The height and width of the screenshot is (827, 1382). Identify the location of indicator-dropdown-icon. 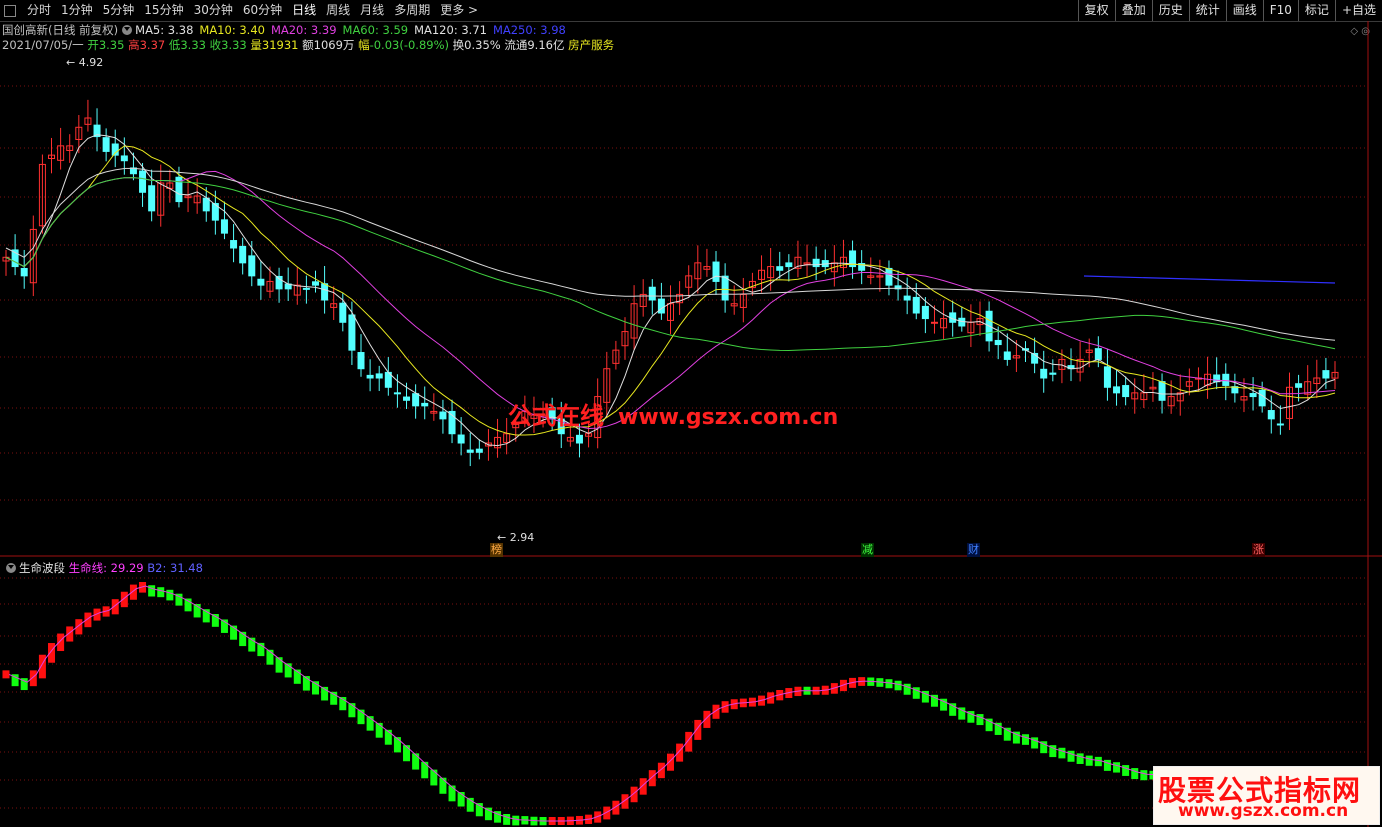
(11, 568).